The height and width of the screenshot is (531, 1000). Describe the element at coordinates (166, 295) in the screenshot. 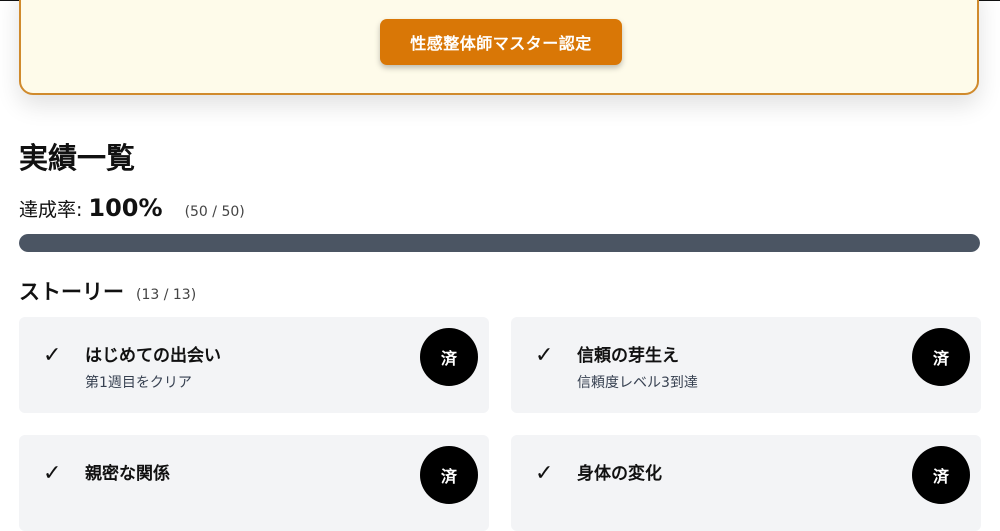

I see `category-count: (13 / 13)` at that location.